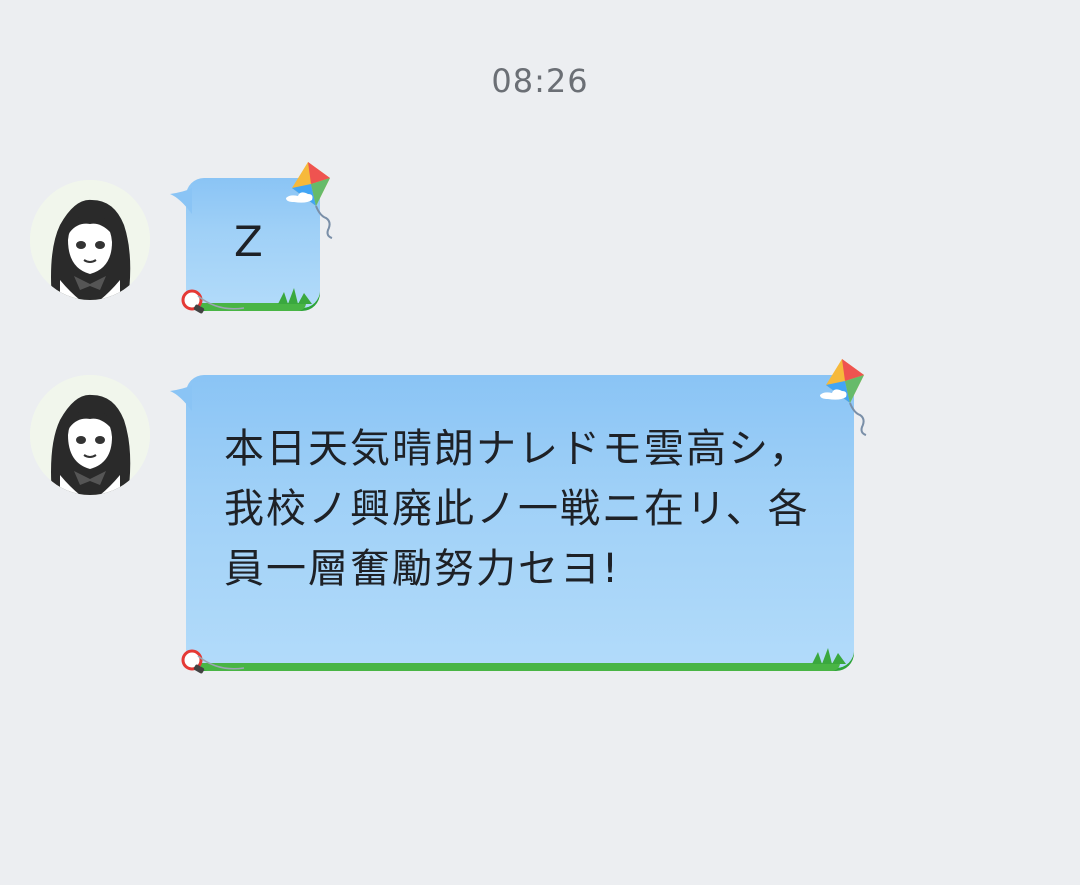 This screenshot has height=885, width=1080. I want to click on message-text: Z, so click(248, 241).